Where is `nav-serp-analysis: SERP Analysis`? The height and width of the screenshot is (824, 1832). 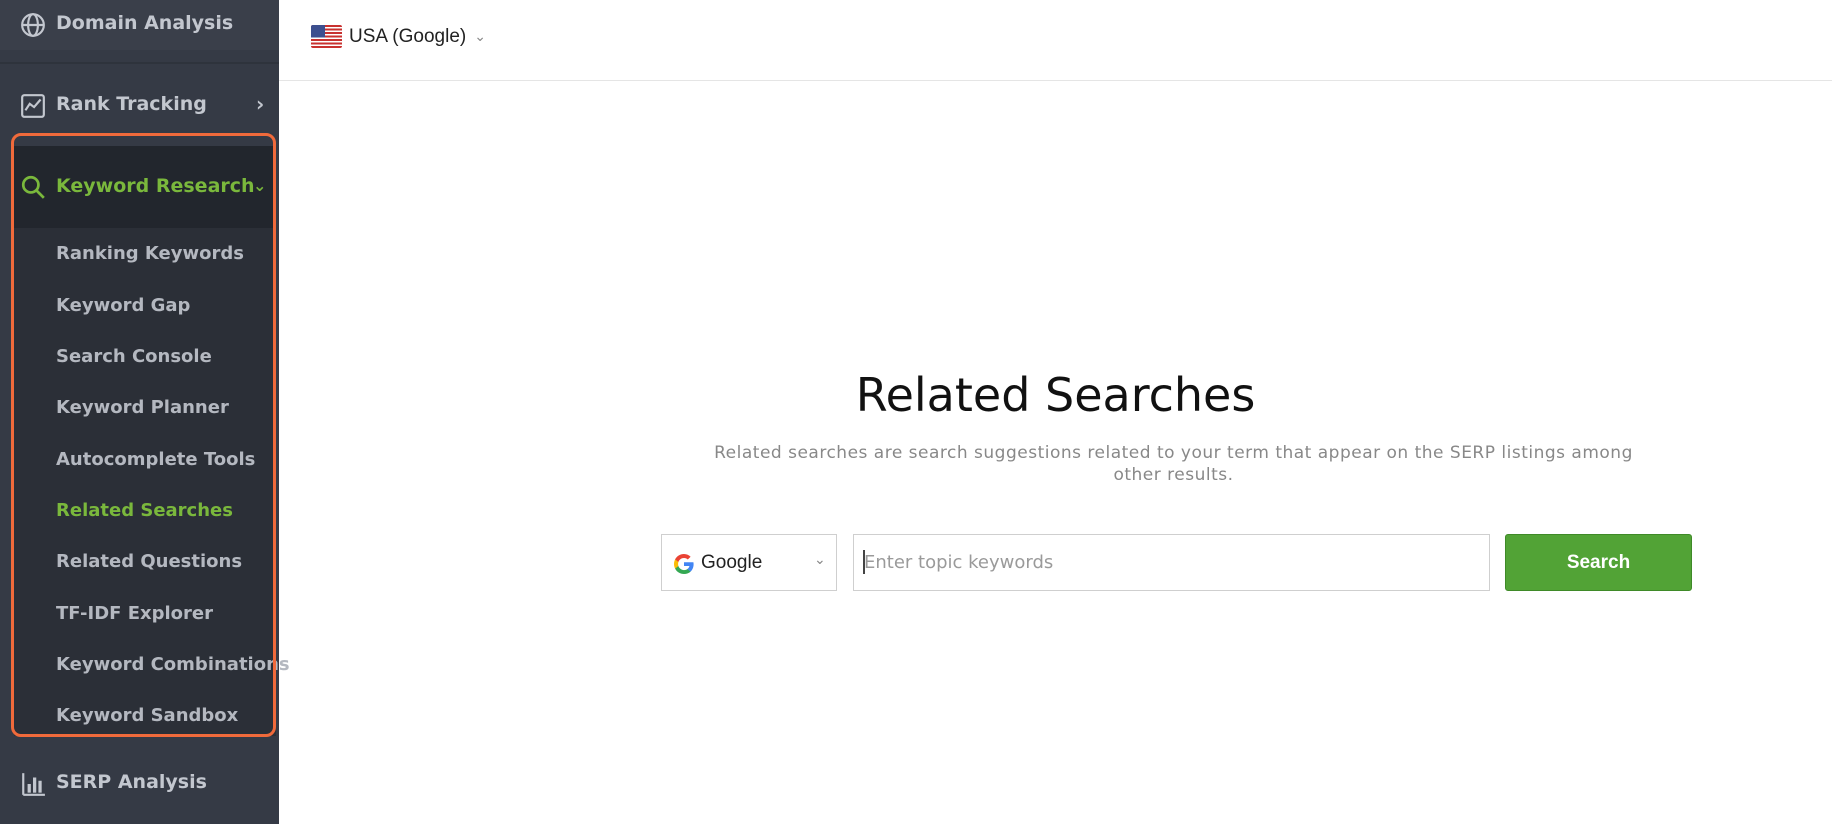 nav-serp-analysis: SERP Analysis is located at coordinates (139, 784).